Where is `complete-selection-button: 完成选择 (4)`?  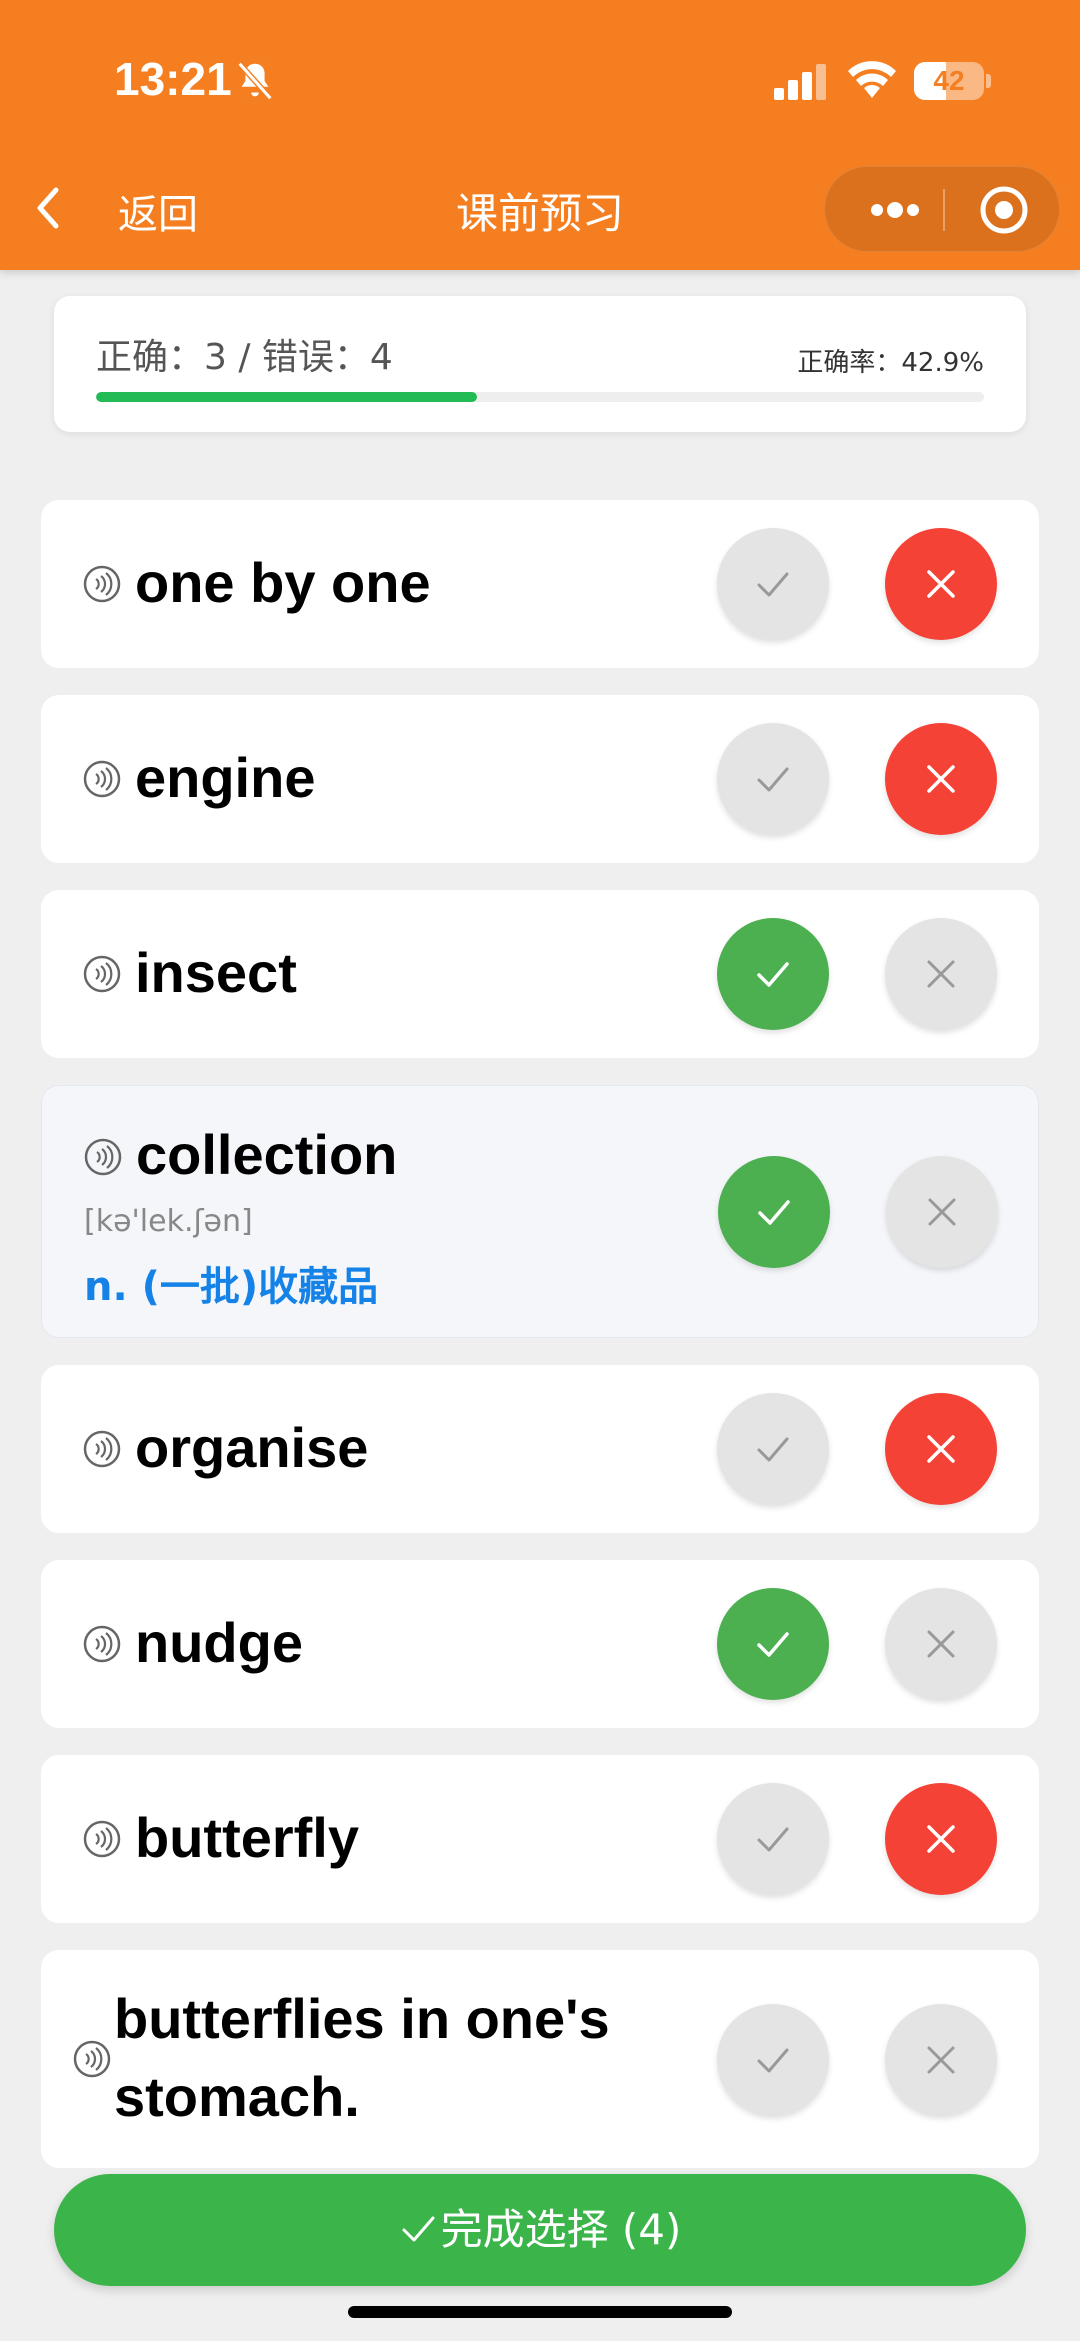
complete-selection-button: 完成选择 (4) is located at coordinates (540, 2230).